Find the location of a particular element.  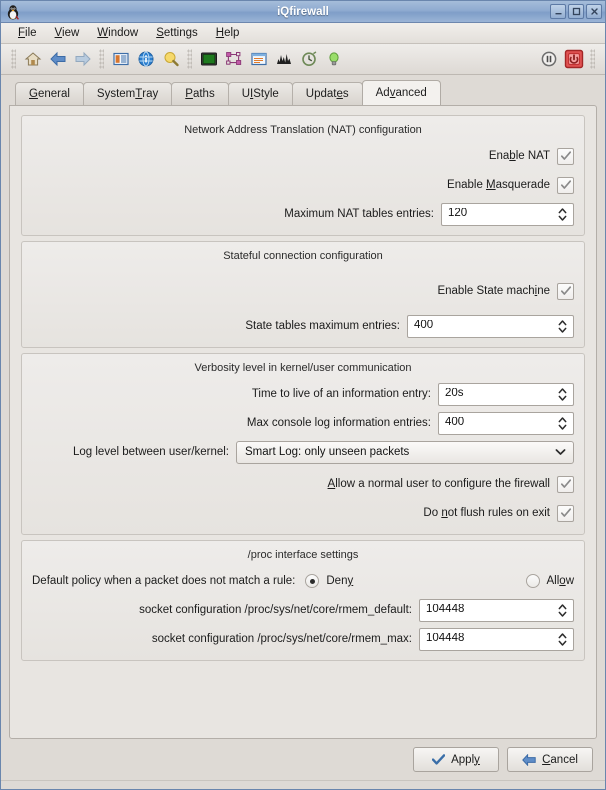

spinbox-state-tables-max-value: 400 is located at coordinates (424, 326).